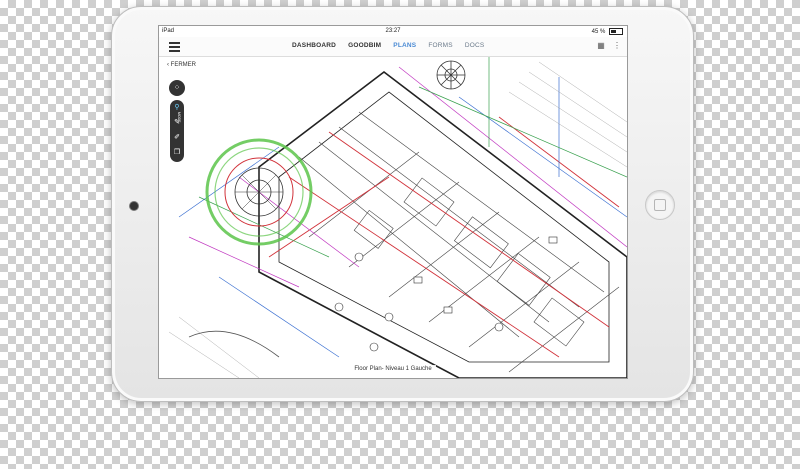 The width and height of the screenshot is (800, 469). Describe the element at coordinates (177, 153) in the screenshot. I see `copy-icon: ❐` at that location.